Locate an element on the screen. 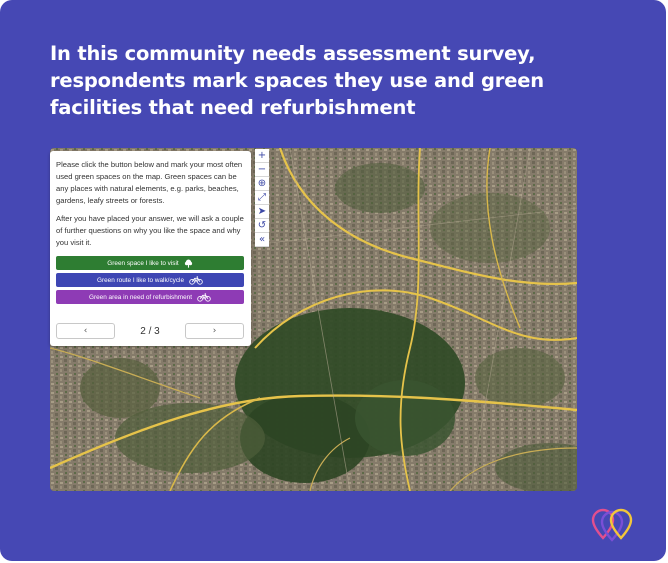 The width and height of the screenshot is (668, 563). page-indicator: 2 / 3 is located at coordinates (150, 331).